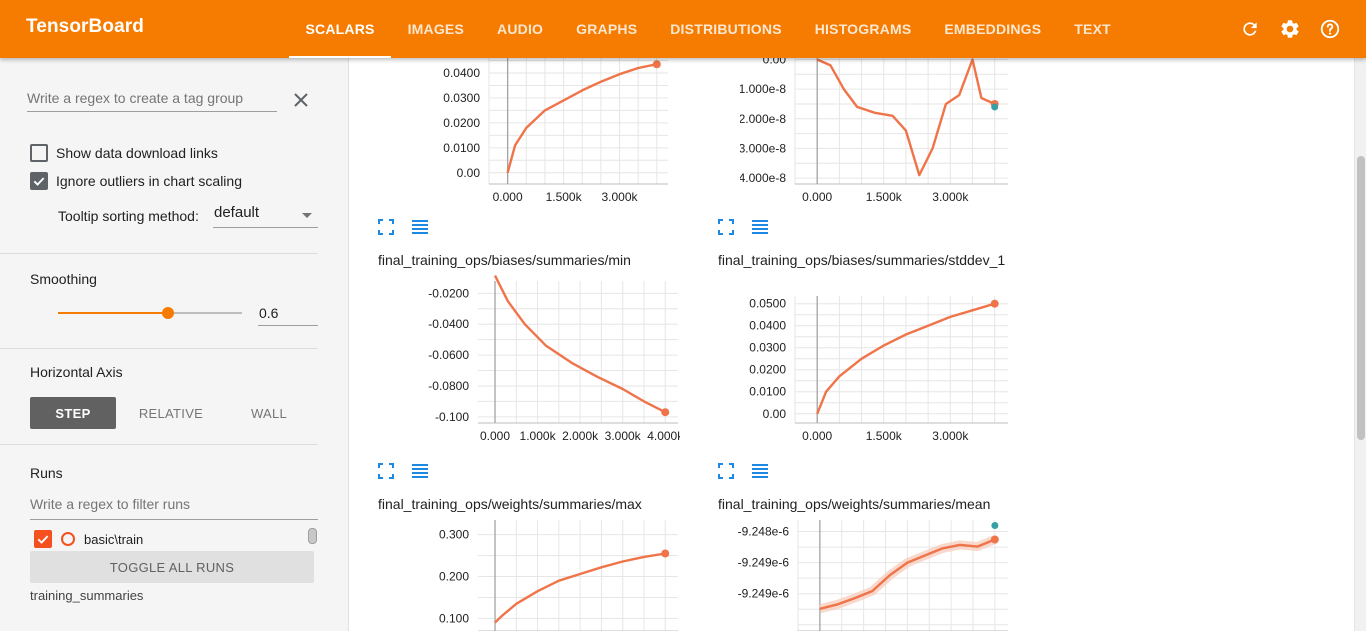 The image size is (1366, 631). I want to click on runs-scrollbar, so click(312, 536).